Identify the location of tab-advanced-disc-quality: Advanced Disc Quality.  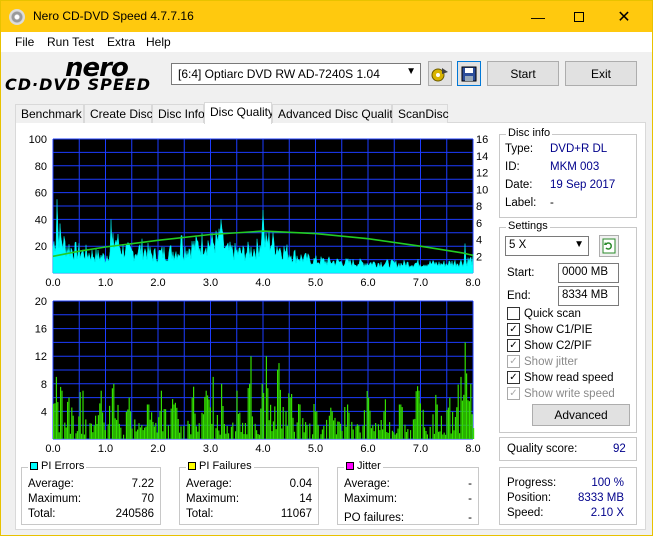
(335, 113).